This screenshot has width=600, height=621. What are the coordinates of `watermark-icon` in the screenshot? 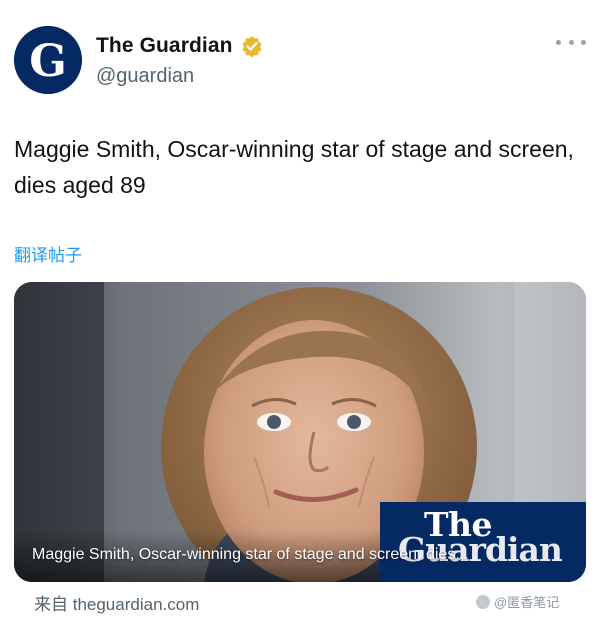 It's located at (483, 601).